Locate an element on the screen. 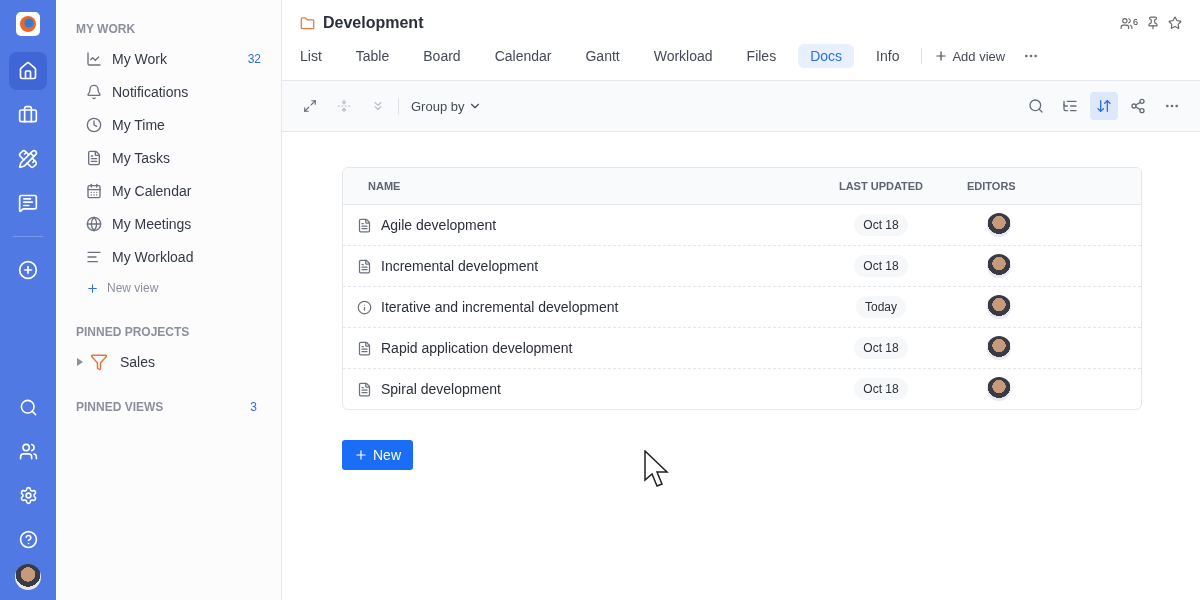 The height and width of the screenshot is (600, 1200). item-count: 3 is located at coordinates (253, 407).